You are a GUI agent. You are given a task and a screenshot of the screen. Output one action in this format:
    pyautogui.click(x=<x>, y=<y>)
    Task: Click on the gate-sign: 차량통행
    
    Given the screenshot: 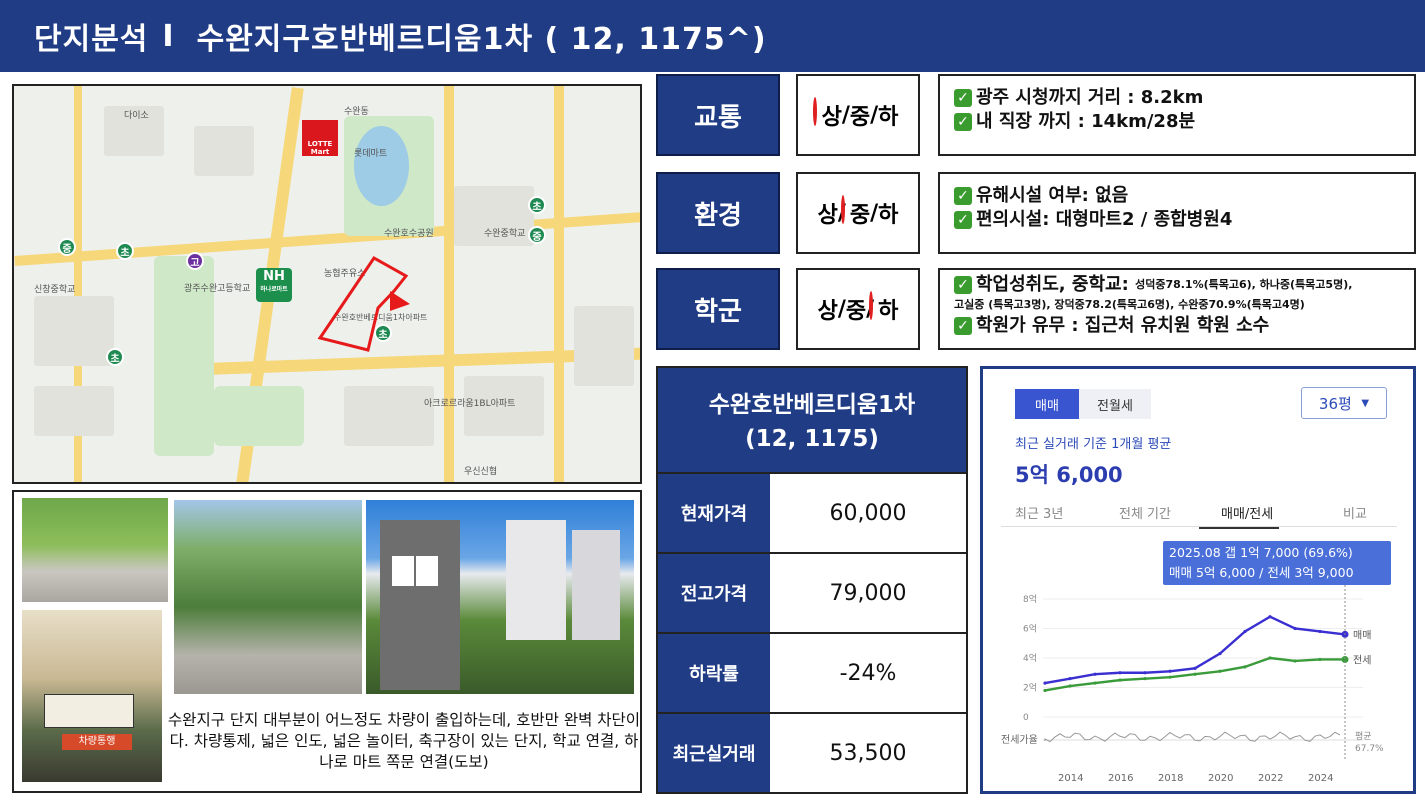 What is the action you would take?
    pyautogui.click(x=97, y=742)
    